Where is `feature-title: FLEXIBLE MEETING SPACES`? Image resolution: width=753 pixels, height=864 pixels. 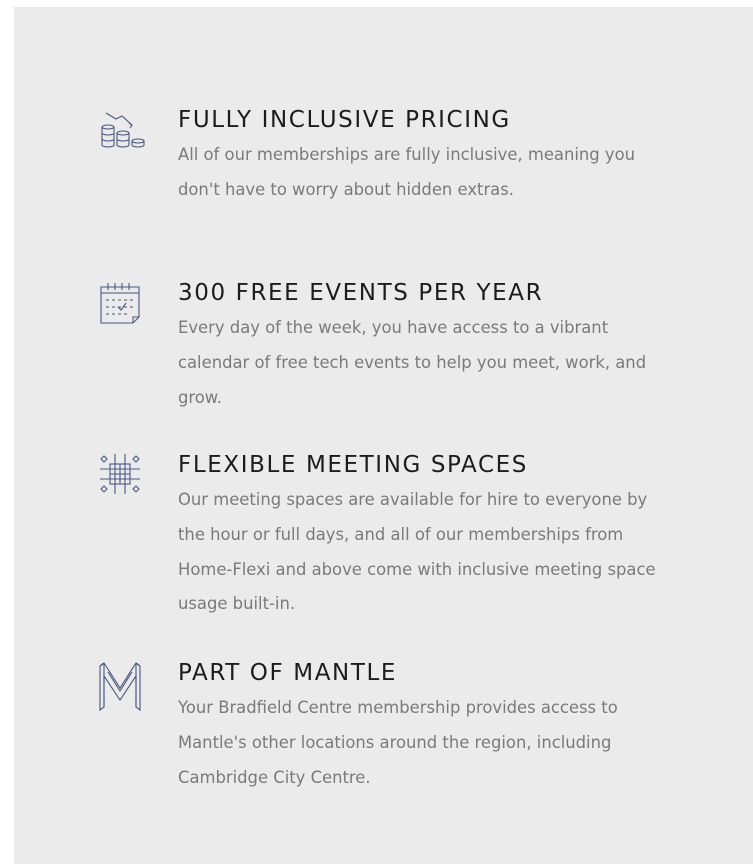
feature-title: FLEXIBLE MEETING SPACES is located at coordinates (353, 465).